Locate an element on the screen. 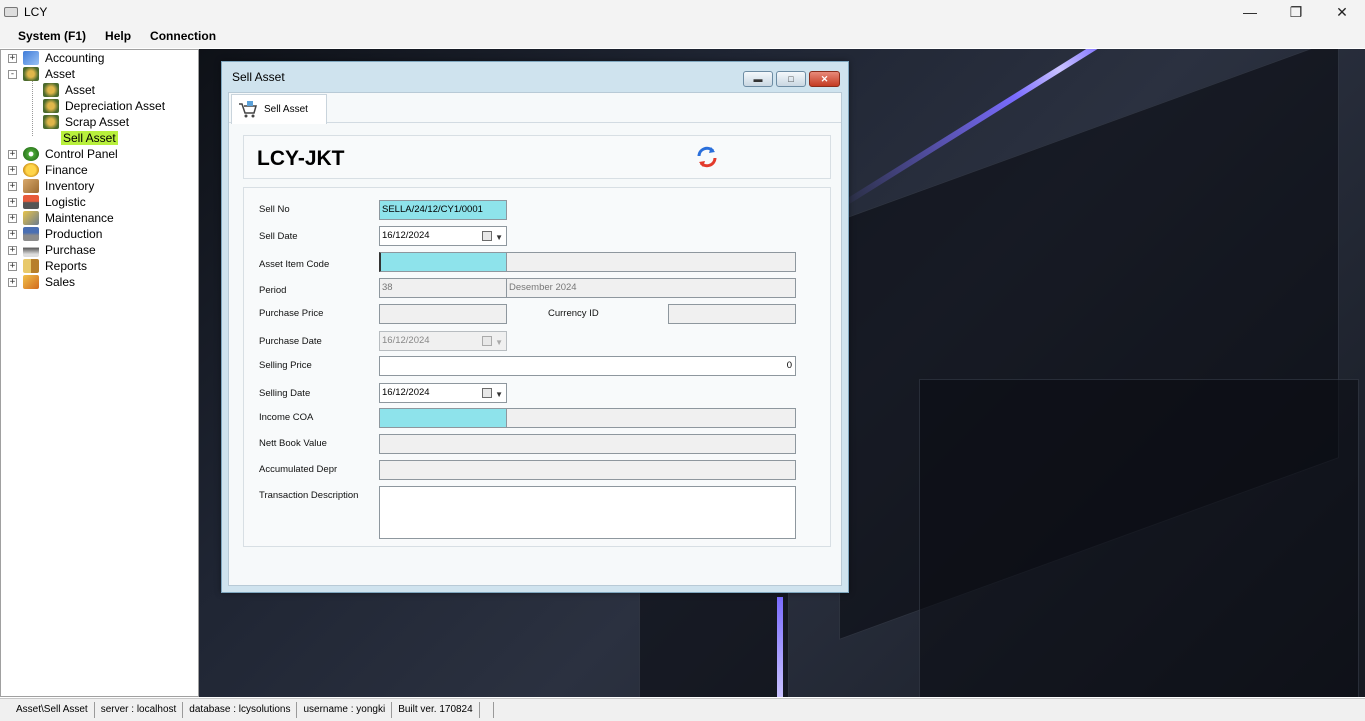  inventory-icon is located at coordinates (31, 186).